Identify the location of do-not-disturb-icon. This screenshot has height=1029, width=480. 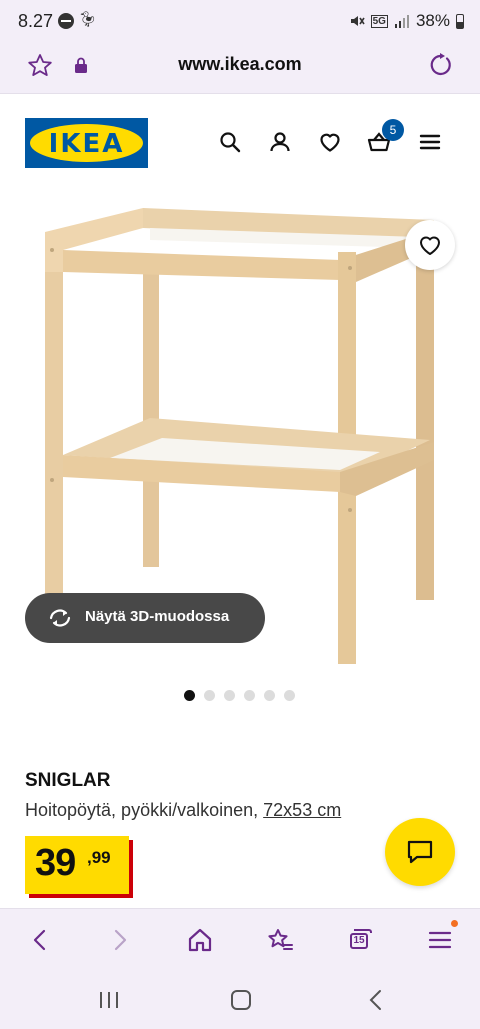
(66, 21).